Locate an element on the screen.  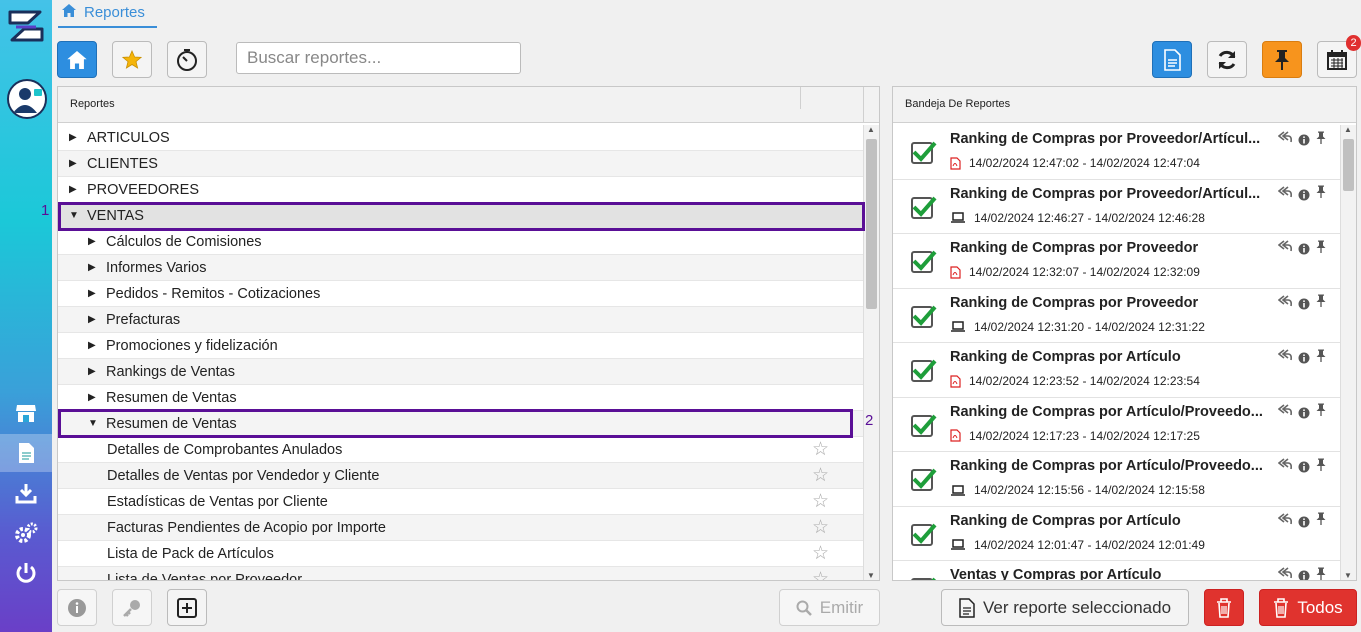
calendar-button: 2 is located at coordinates (1339, 56).